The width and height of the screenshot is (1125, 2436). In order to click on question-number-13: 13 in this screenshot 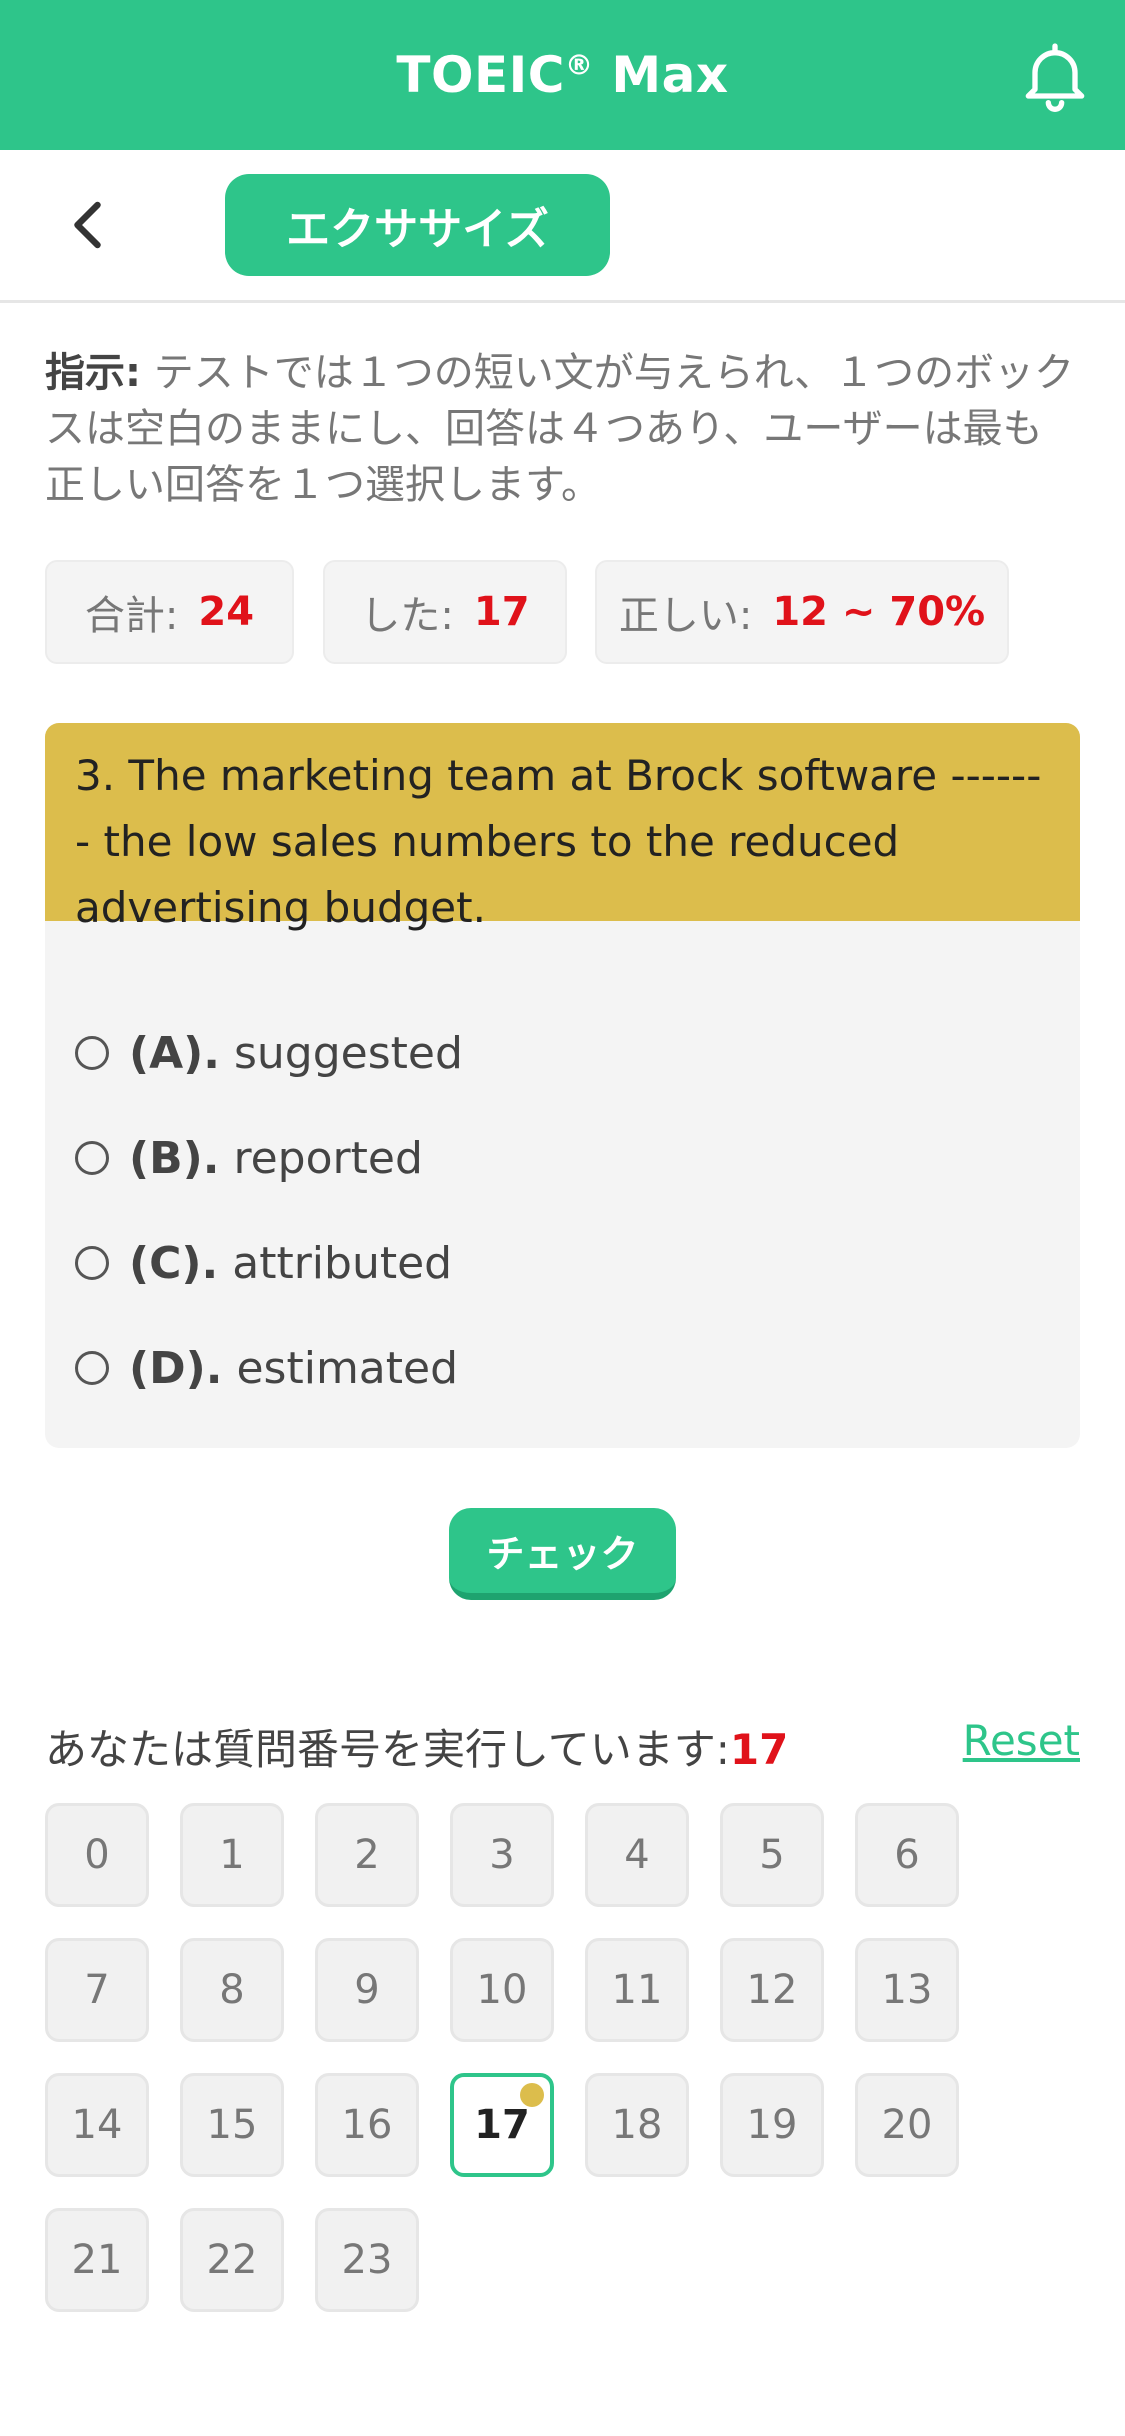, I will do `click(907, 1990)`.